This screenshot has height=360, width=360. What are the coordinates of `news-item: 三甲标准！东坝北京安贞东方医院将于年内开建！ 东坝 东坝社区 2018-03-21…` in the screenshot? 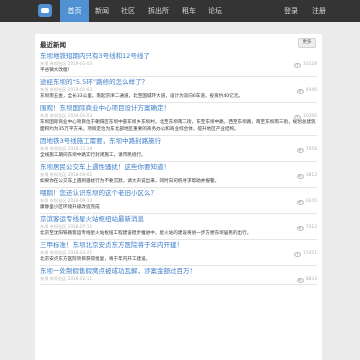 It's located at (178, 253).